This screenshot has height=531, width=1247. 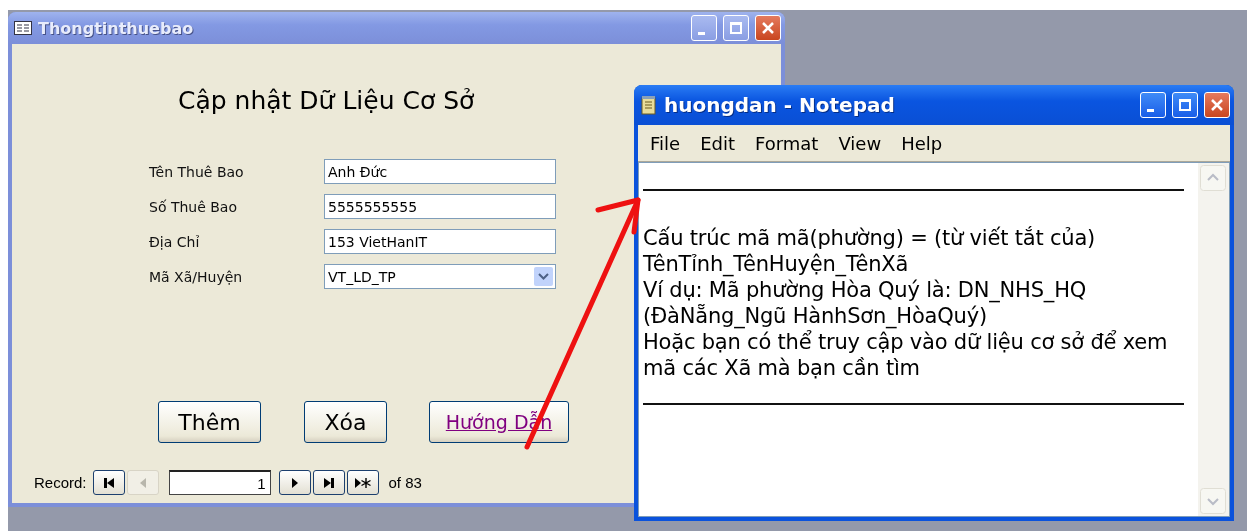 What do you see at coordinates (440, 276) in the screenshot?
I see `combo-box: VT_LD_TP` at bounding box center [440, 276].